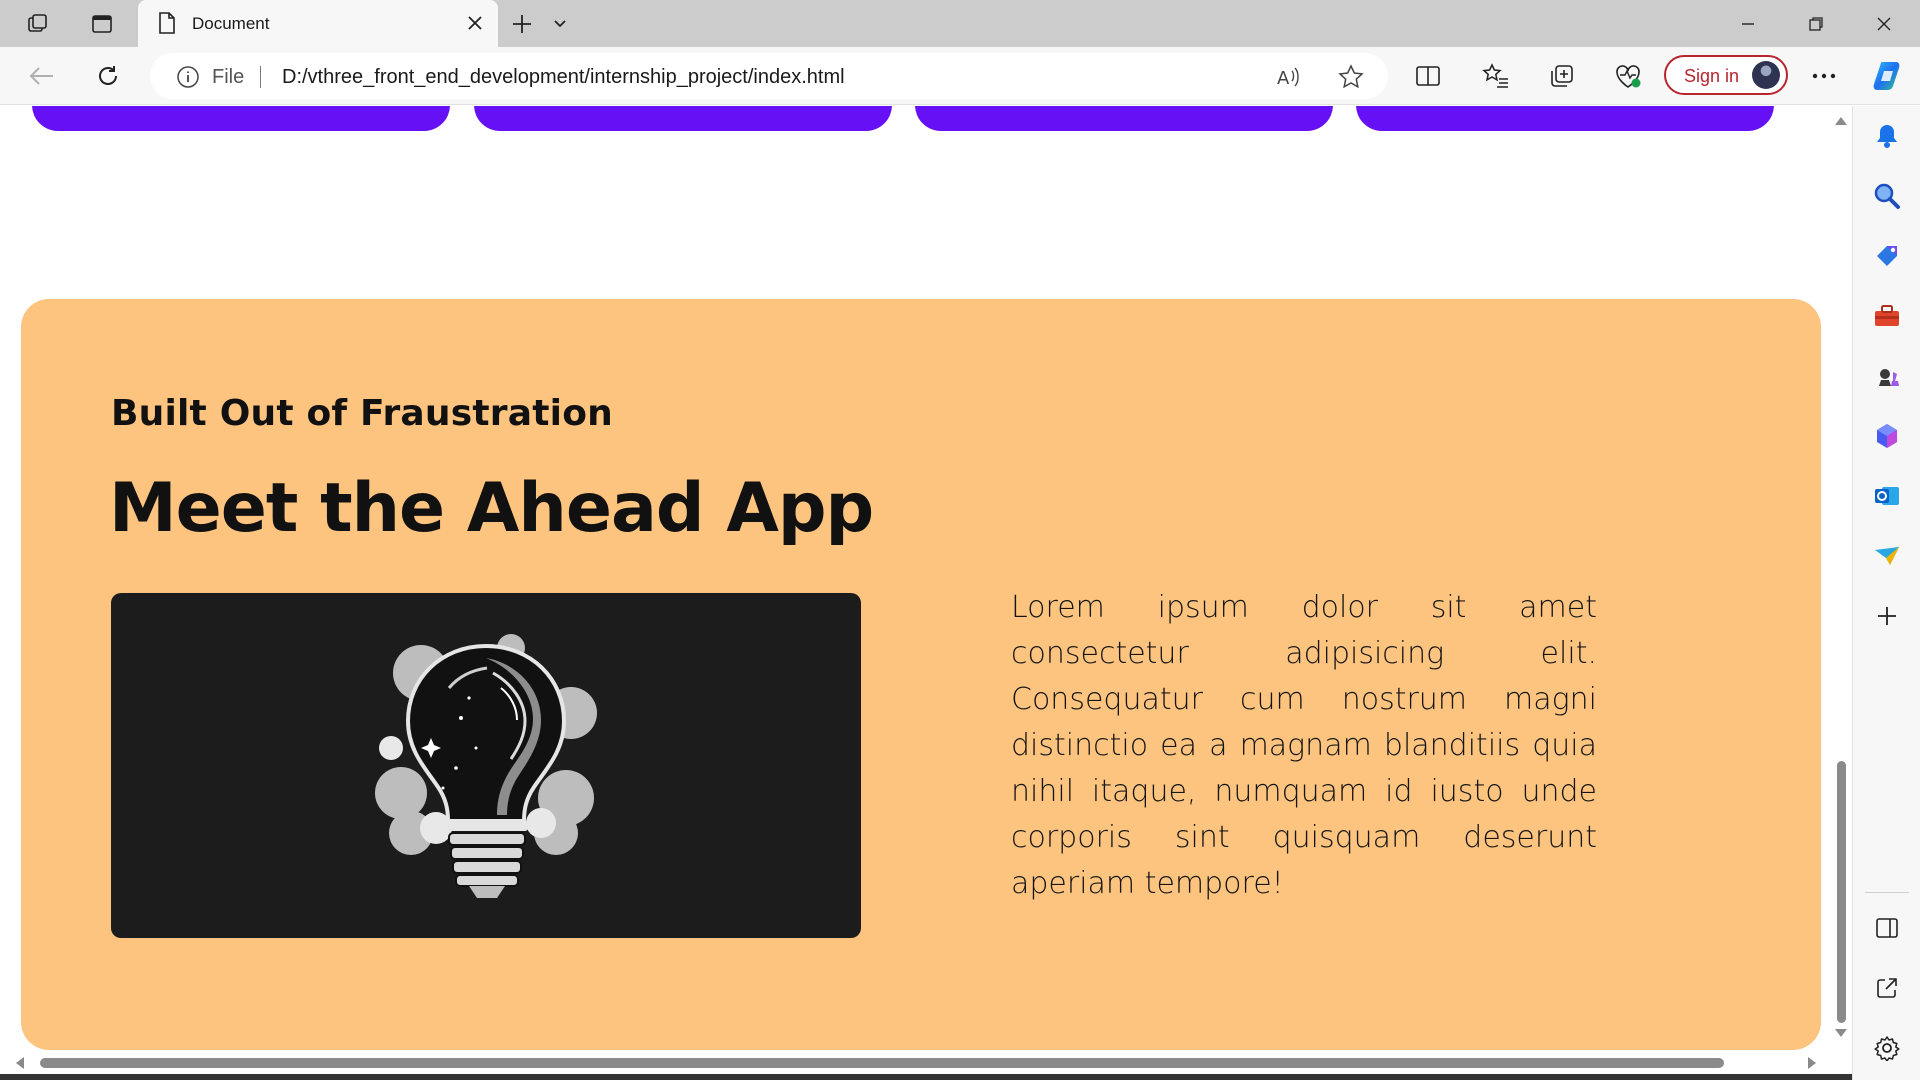  I want to click on more-options-icon, so click(1824, 76).